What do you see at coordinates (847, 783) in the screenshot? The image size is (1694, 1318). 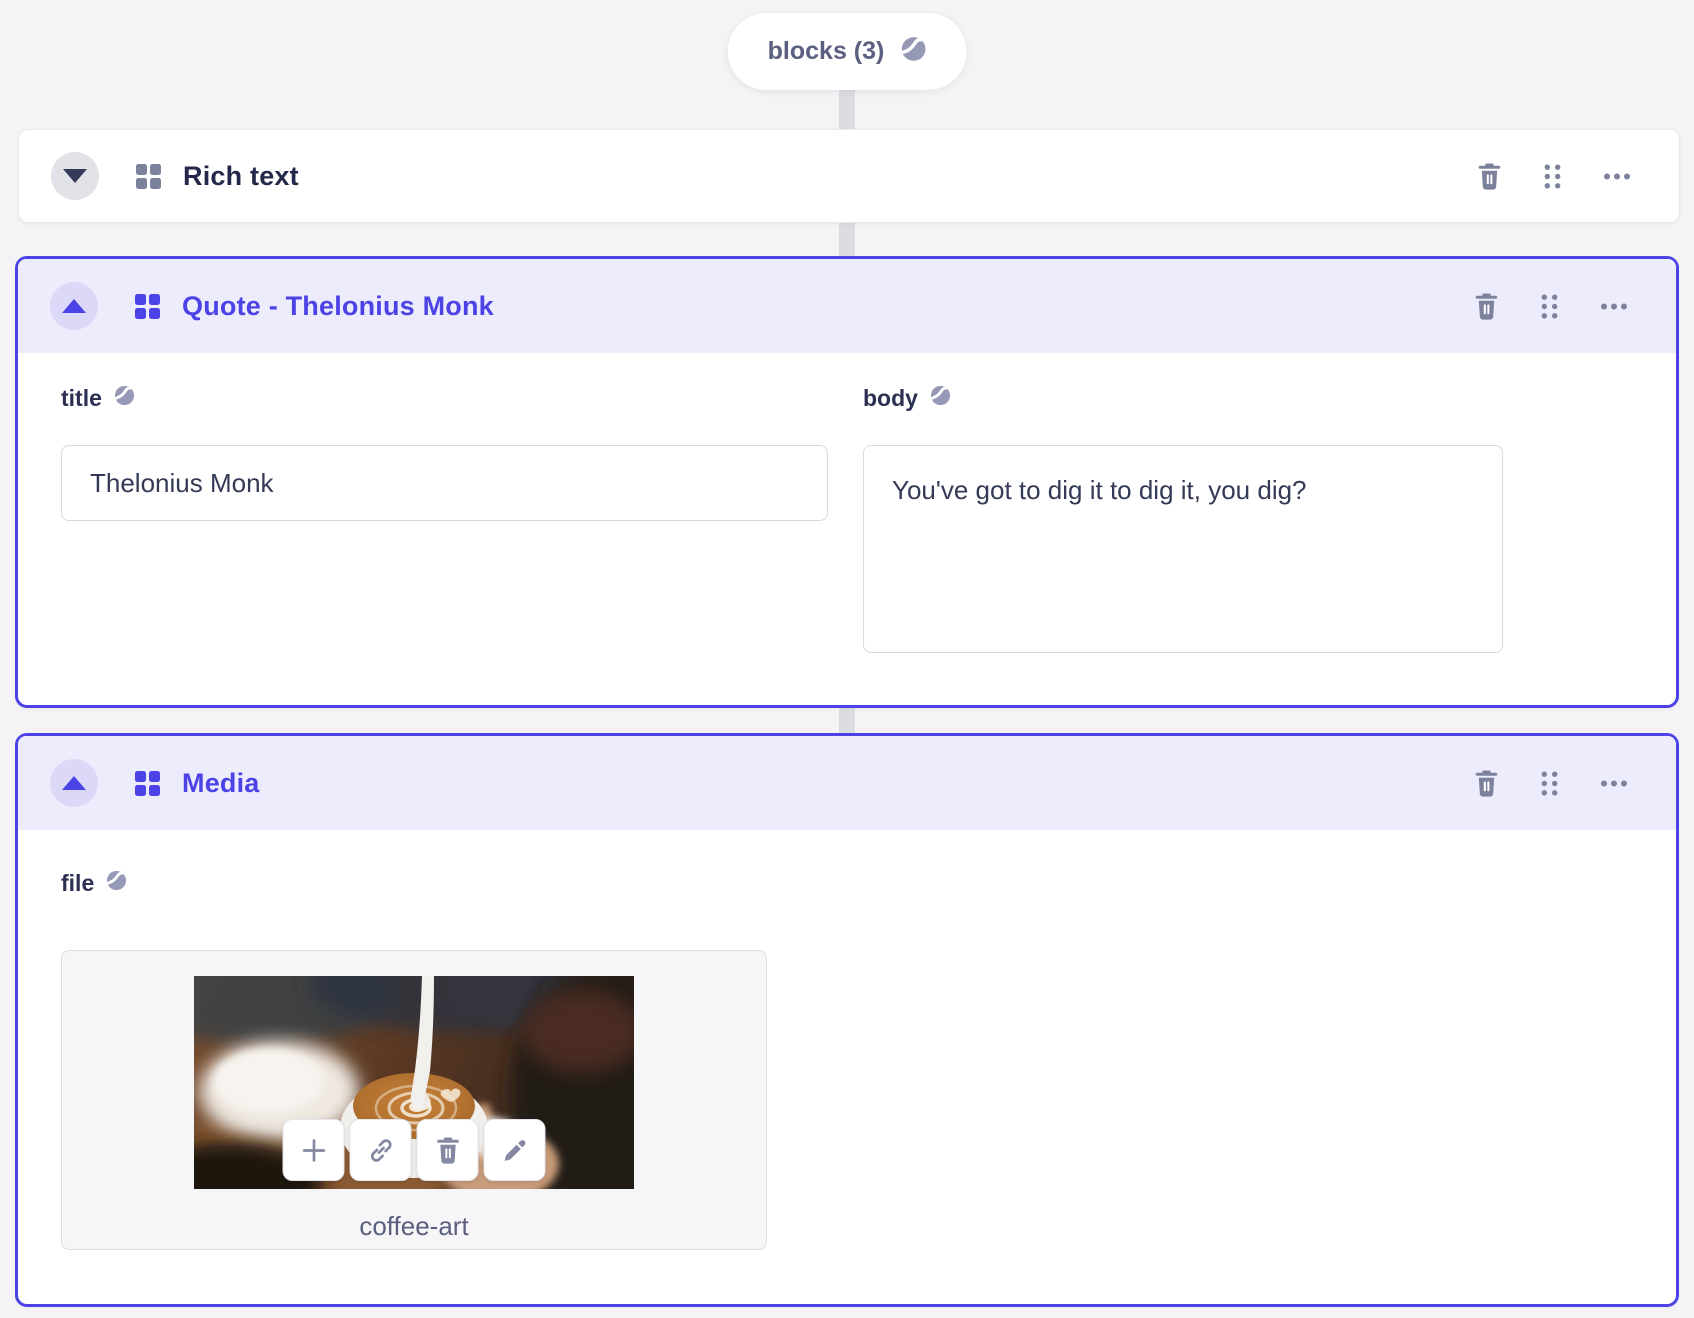 I see `block-media-header: Media` at bounding box center [847, 783].